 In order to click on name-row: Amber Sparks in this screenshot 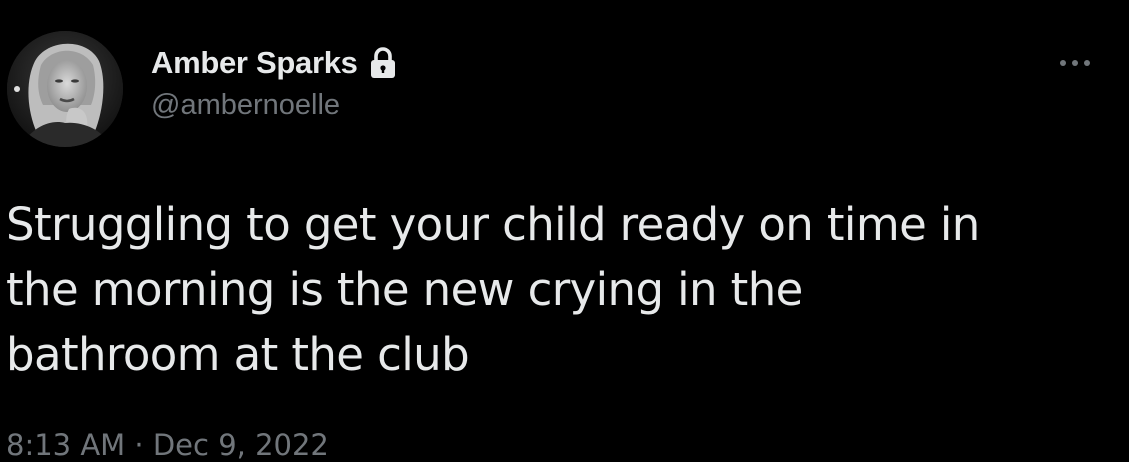, I will do `click(274, 63)`.